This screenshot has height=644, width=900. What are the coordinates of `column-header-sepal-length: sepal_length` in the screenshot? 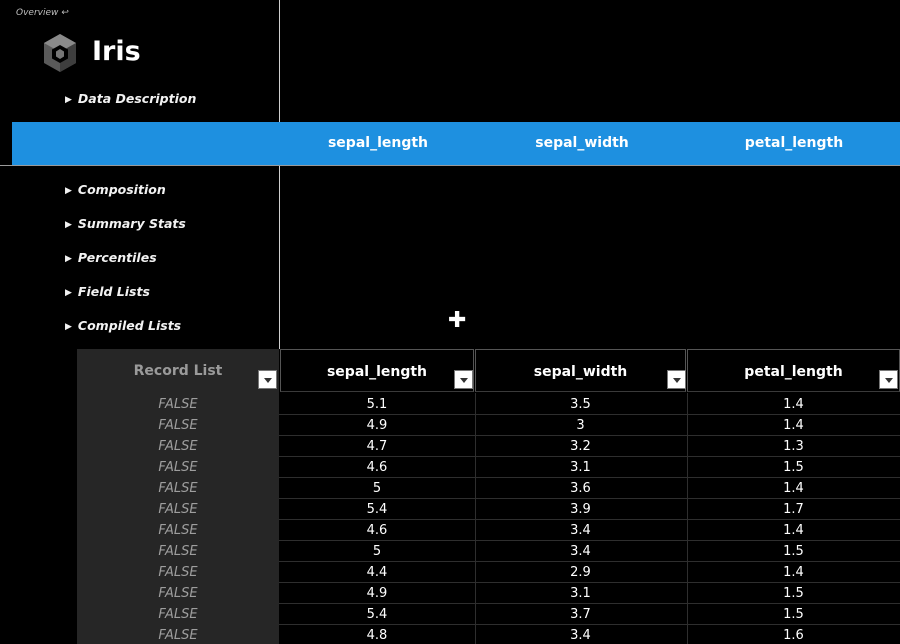 It's located at (377, 370).